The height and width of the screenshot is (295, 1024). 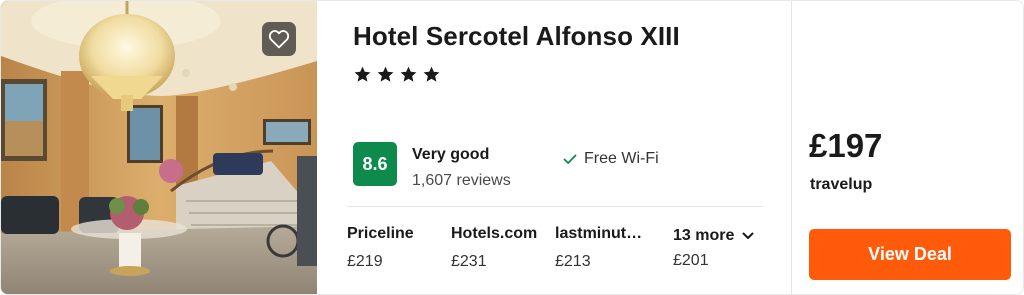 I want to click on divider, so click(x=555, y=206).